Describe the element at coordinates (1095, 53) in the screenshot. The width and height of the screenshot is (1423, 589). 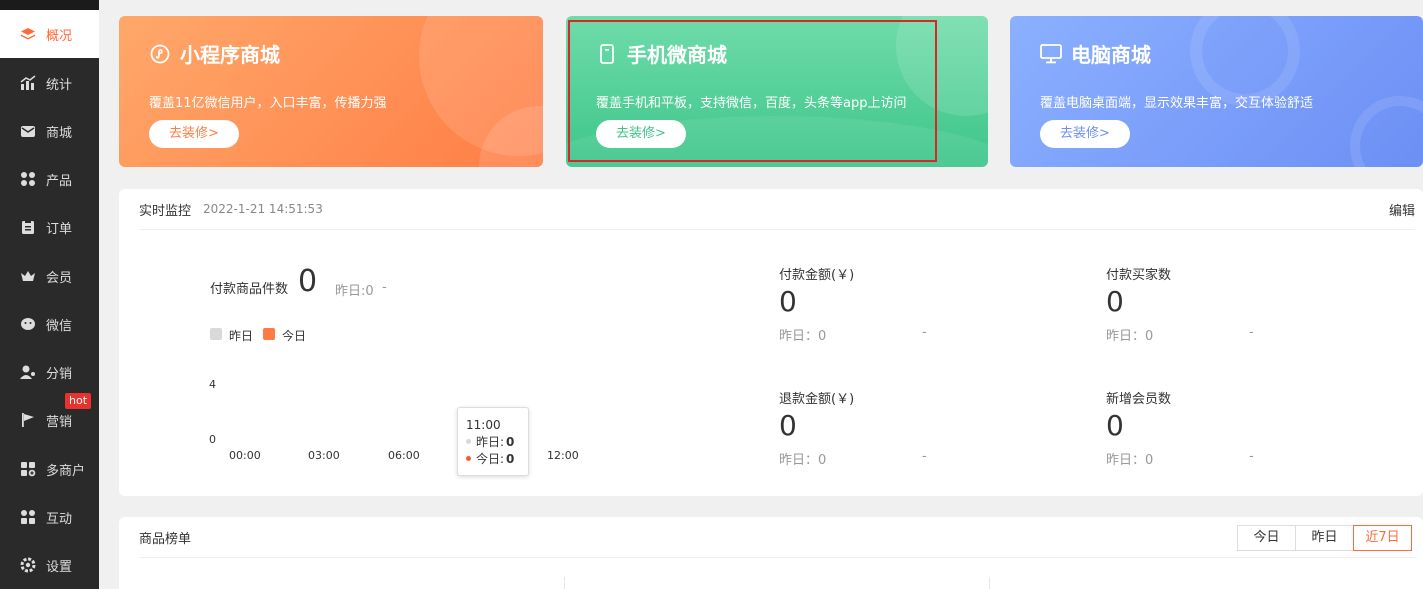
I see `card-title: 电脑商城` at that location.